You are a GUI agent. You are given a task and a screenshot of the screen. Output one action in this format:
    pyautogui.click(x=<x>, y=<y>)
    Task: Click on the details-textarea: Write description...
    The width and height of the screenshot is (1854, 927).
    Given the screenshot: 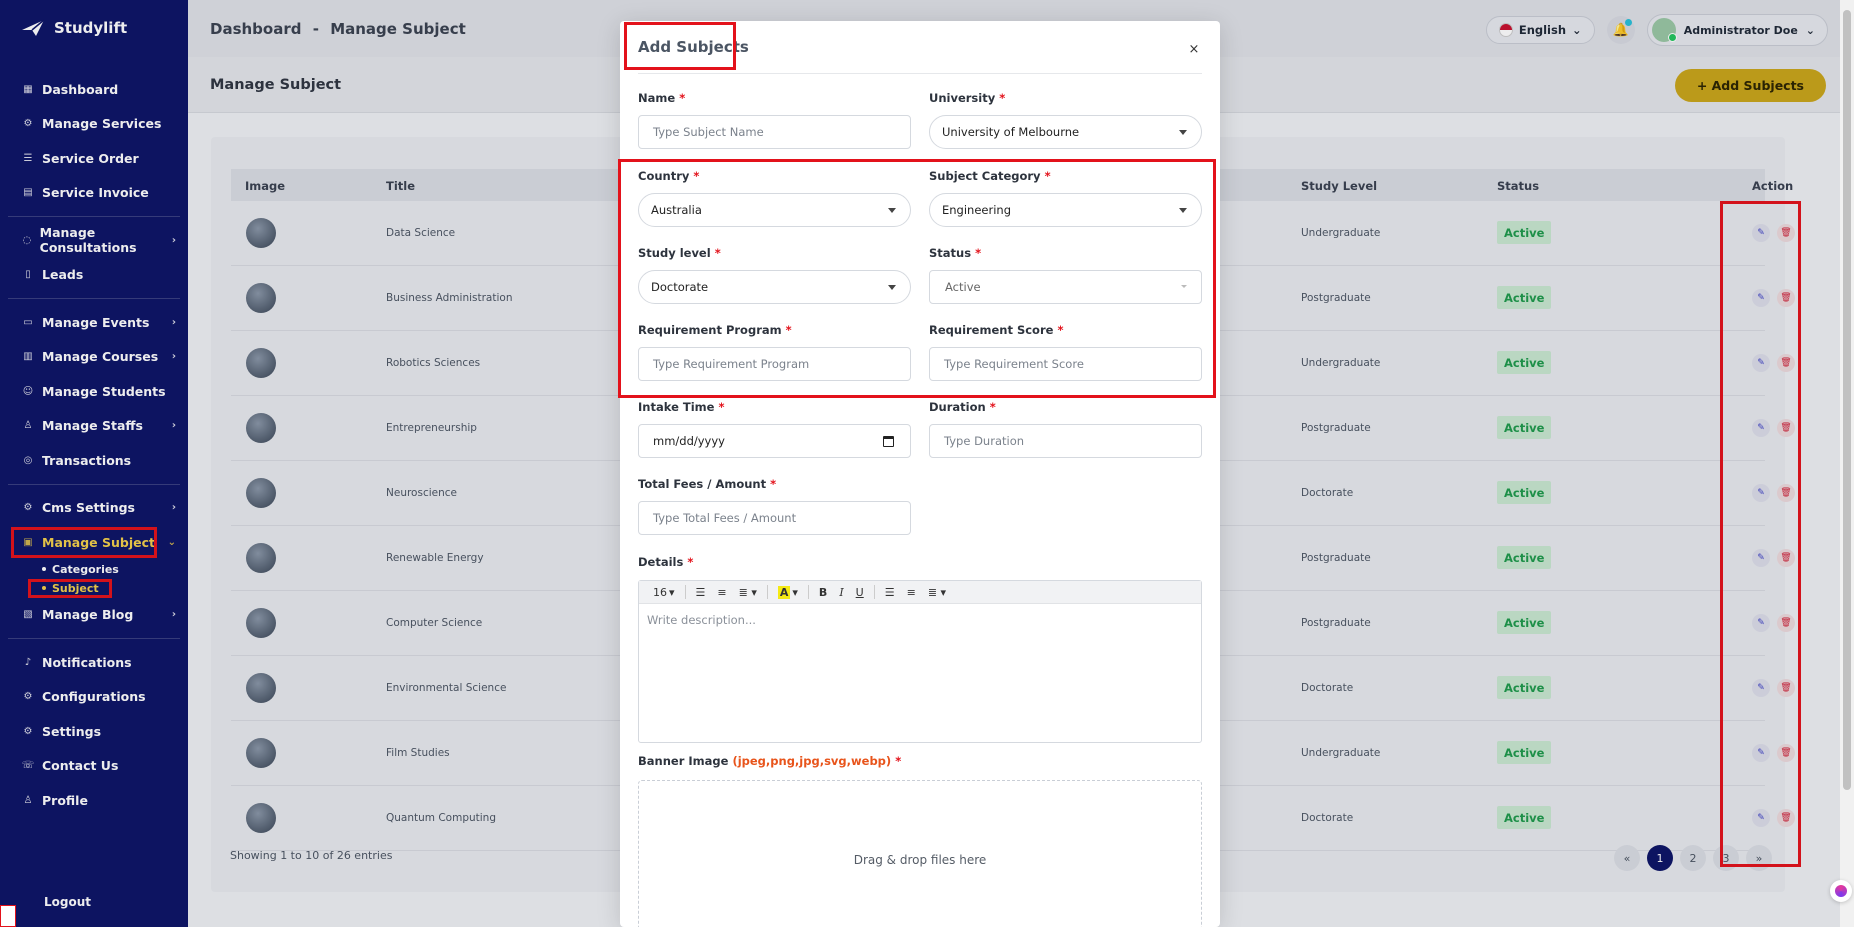 What is the action you would take?
    pyautogui.click(x=920, y=620)
    